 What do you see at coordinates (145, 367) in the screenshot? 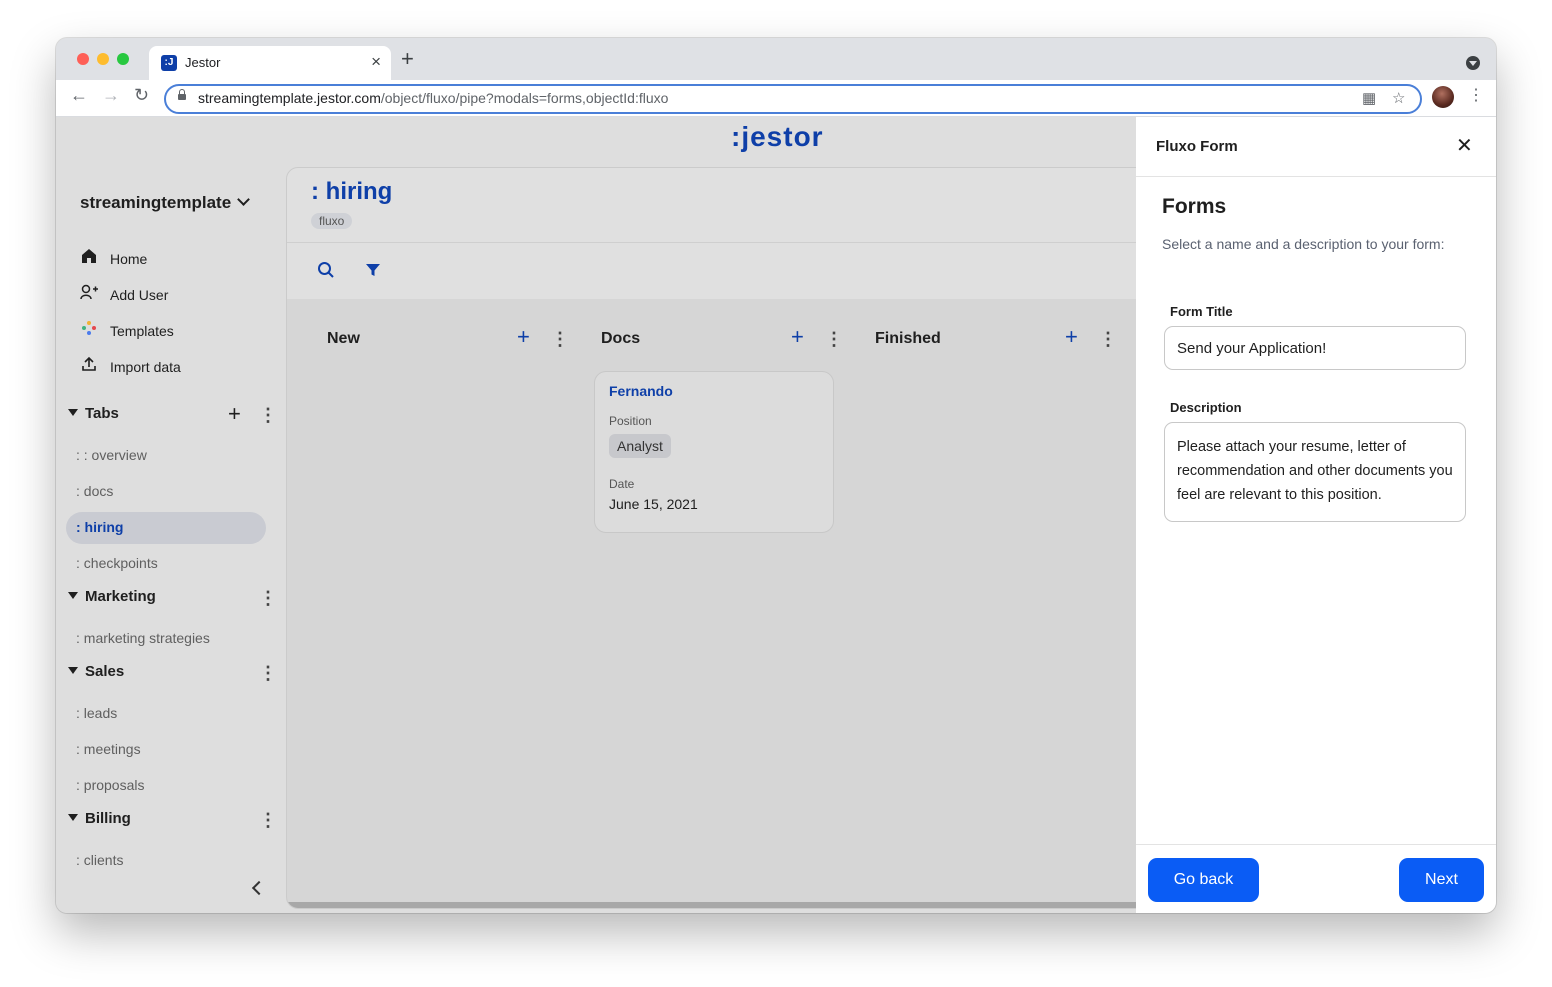
I see `sidebar-item-label: Import data` at bounding box center [145, 367].